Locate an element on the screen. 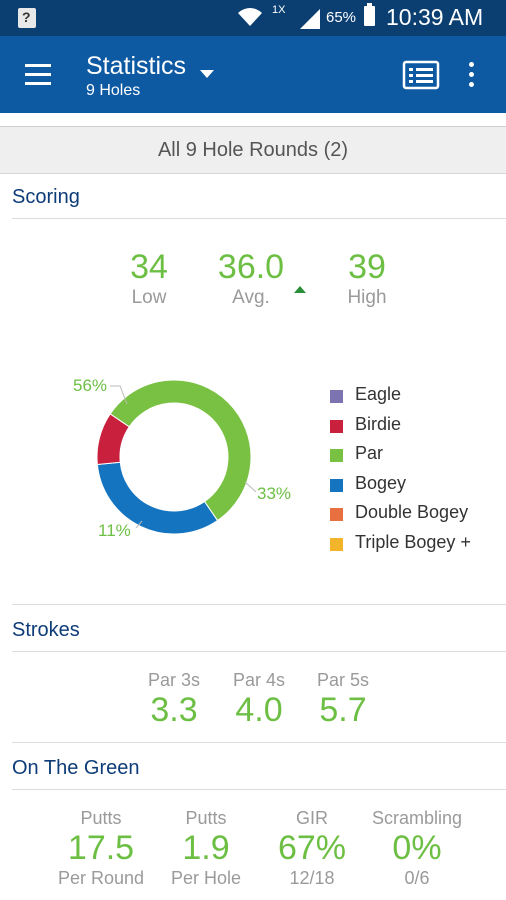 The image size is (506, 900). gir-value: 67% is located at coordinates (312, 848).